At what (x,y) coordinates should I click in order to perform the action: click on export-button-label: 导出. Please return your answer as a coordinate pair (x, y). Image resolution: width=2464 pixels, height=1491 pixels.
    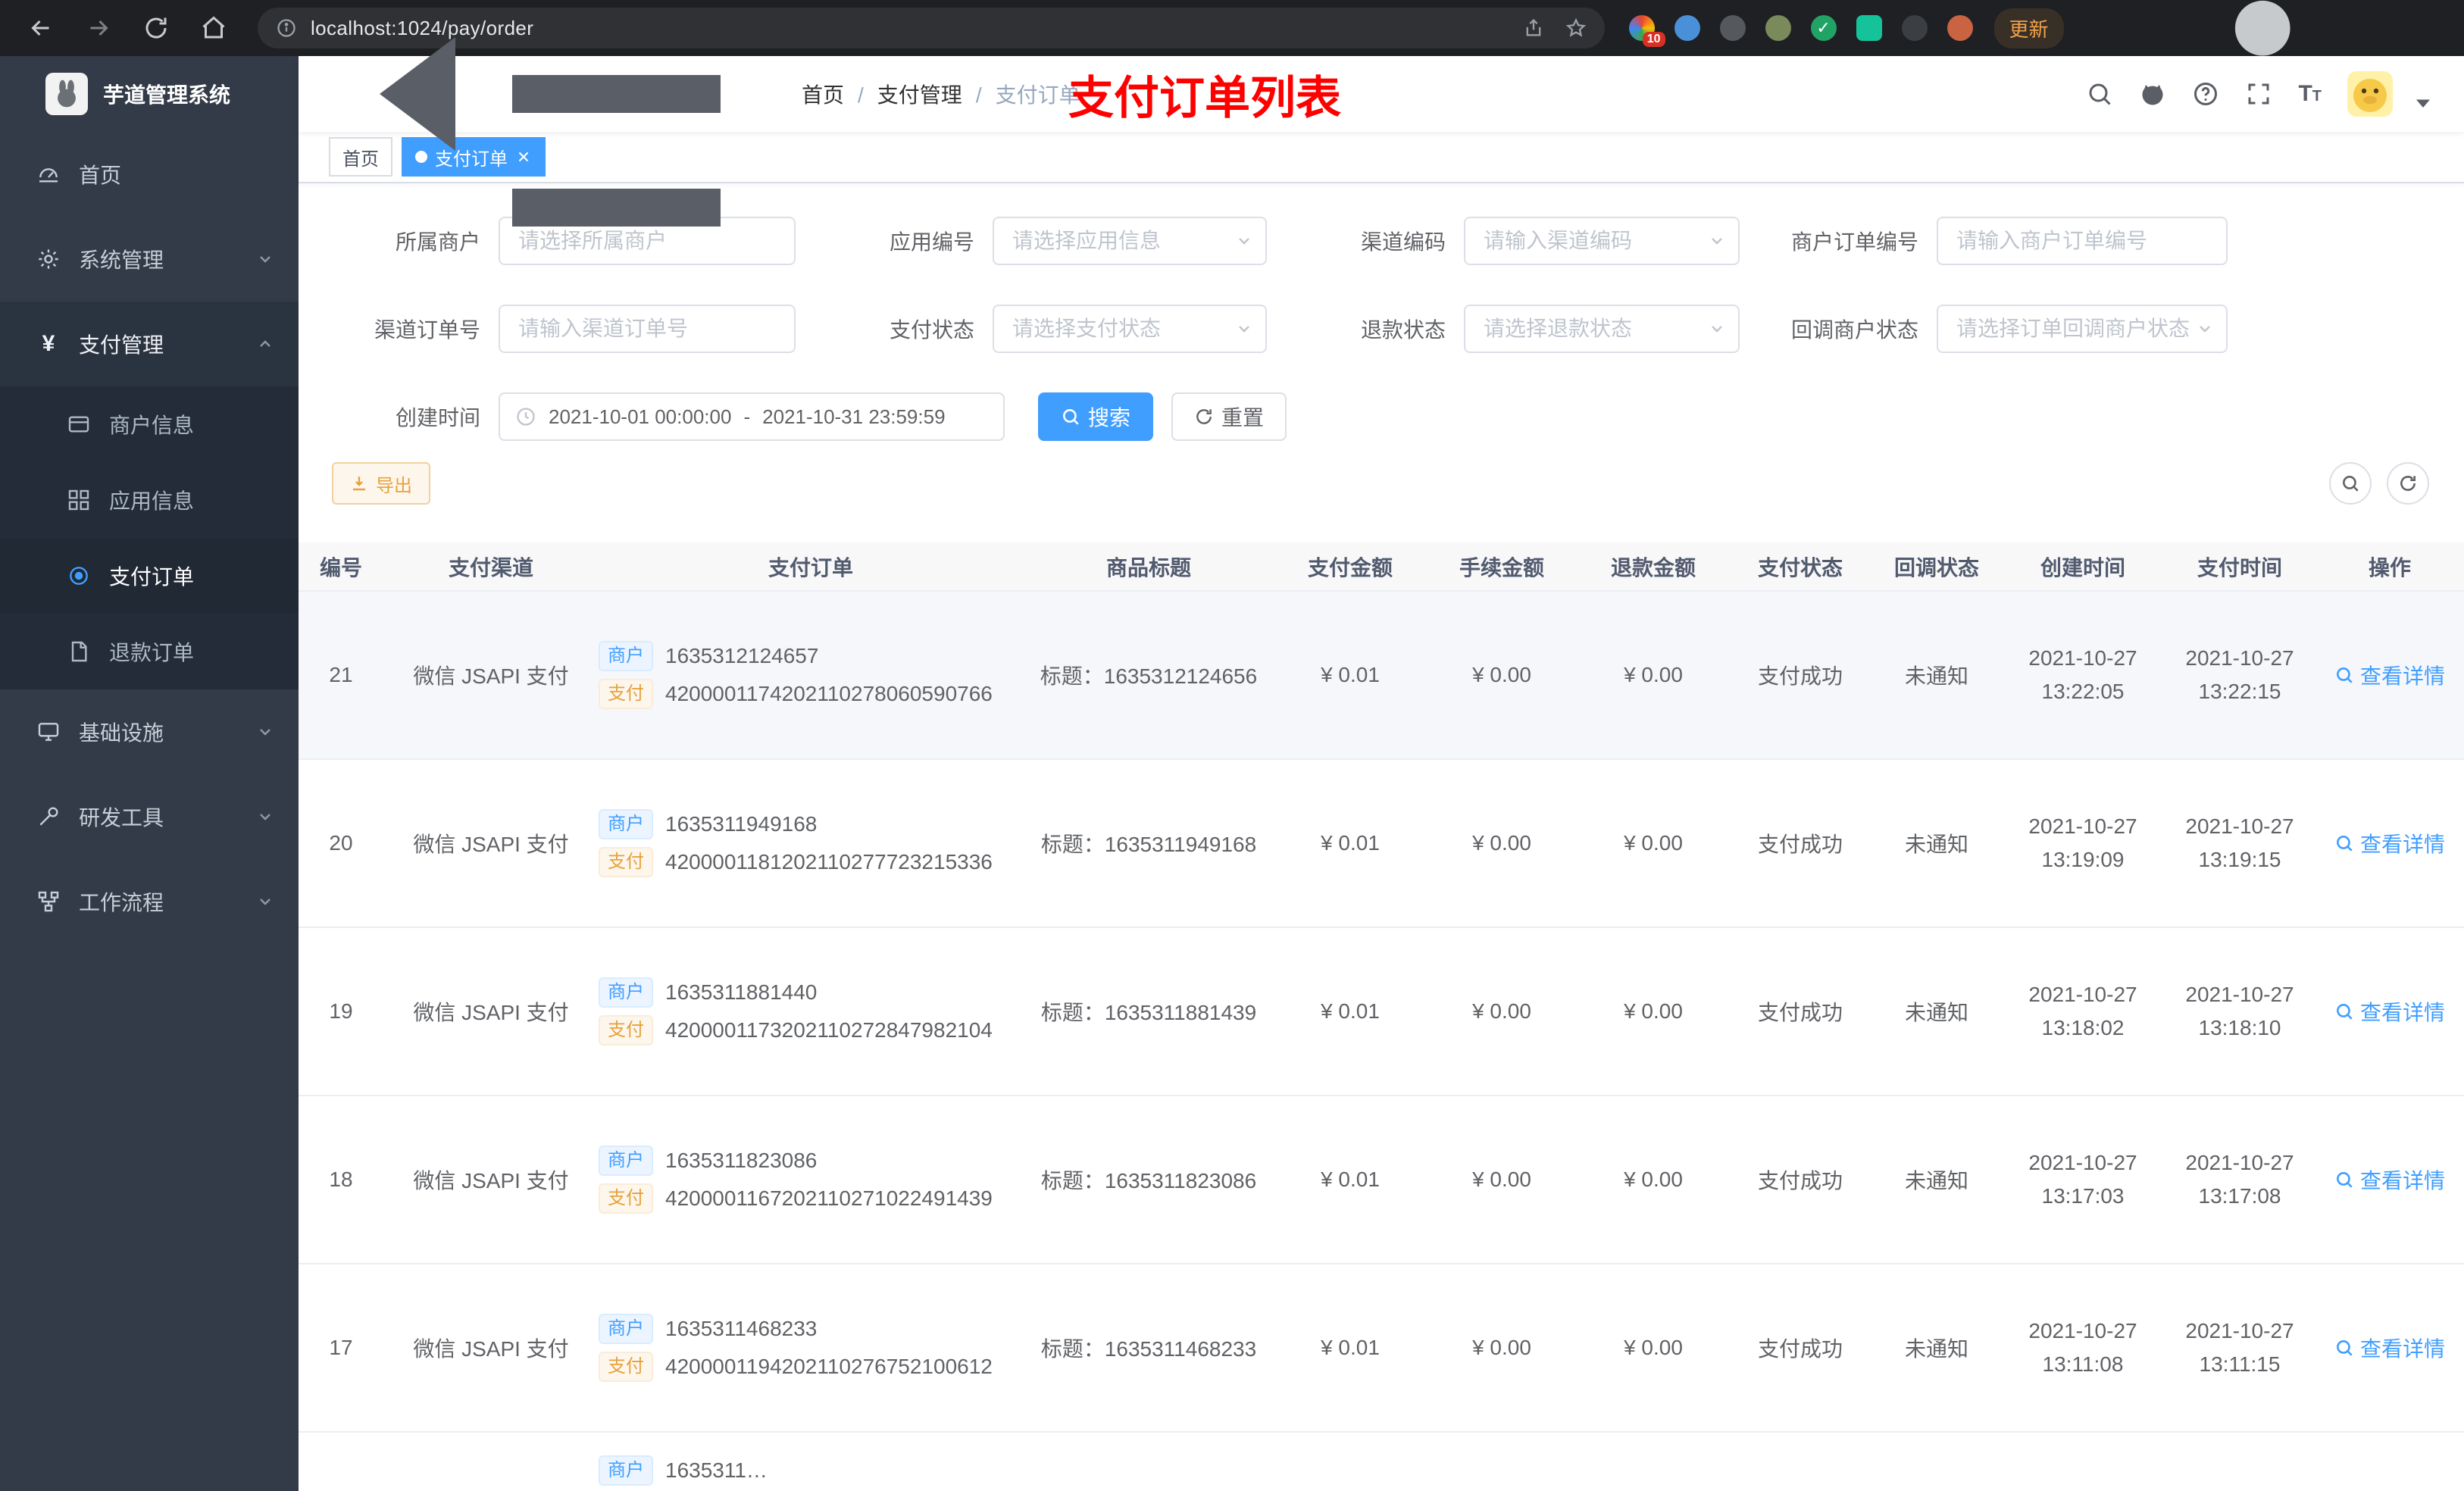
    Looking at the image, I should click on (394, 485).